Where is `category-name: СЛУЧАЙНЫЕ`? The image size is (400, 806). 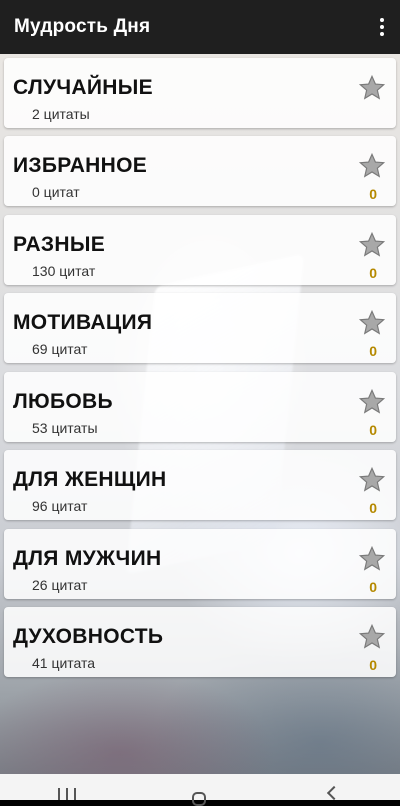 category-name: СЛУЧАЙНЫЕ is located at coordinates (83, 87).